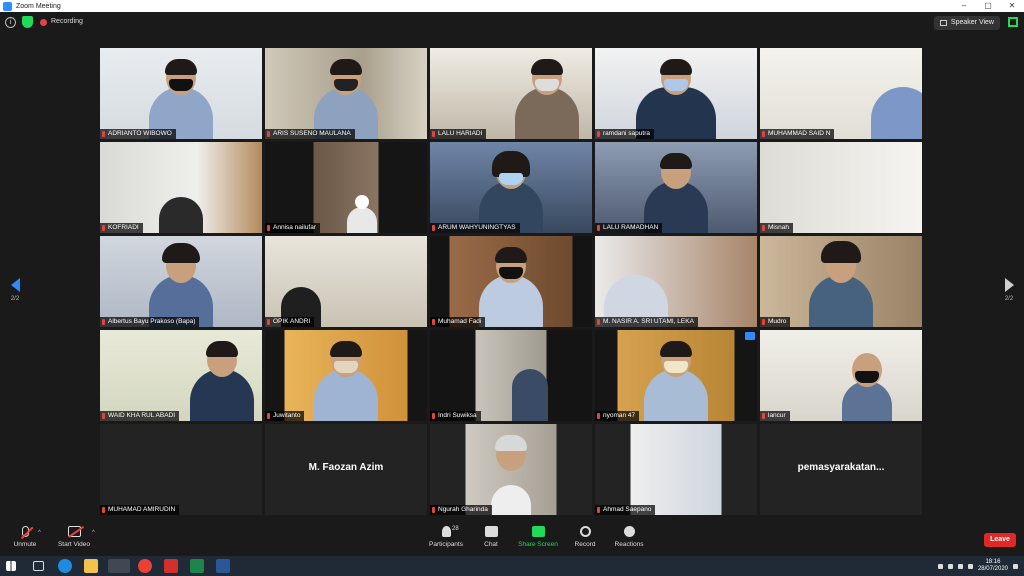 This screenshot has width=1024, height=576. Describe the element at coordinates (511, 93) in the screenshot. I see `participant-tile: LALU HARIADI` at that location.